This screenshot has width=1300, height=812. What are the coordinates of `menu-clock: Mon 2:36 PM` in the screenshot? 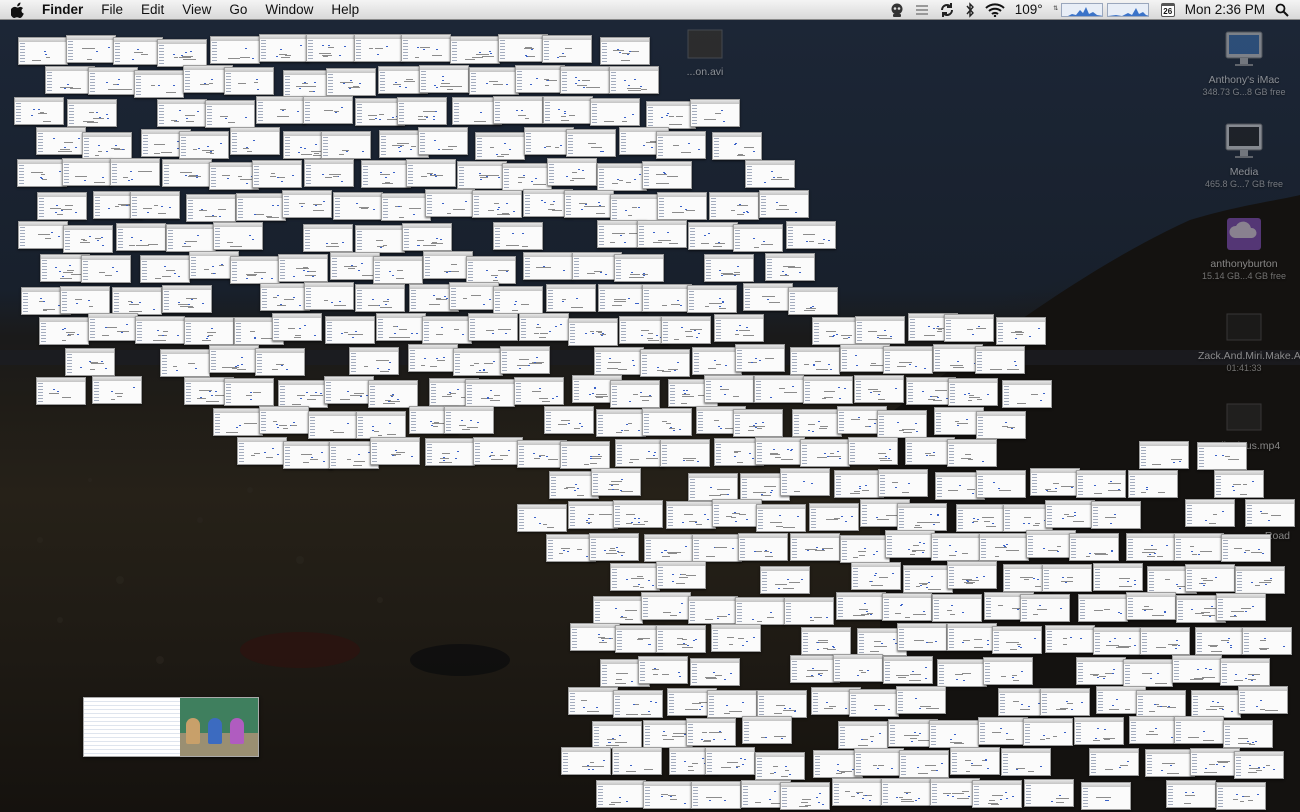 It's located at (1225, 10).